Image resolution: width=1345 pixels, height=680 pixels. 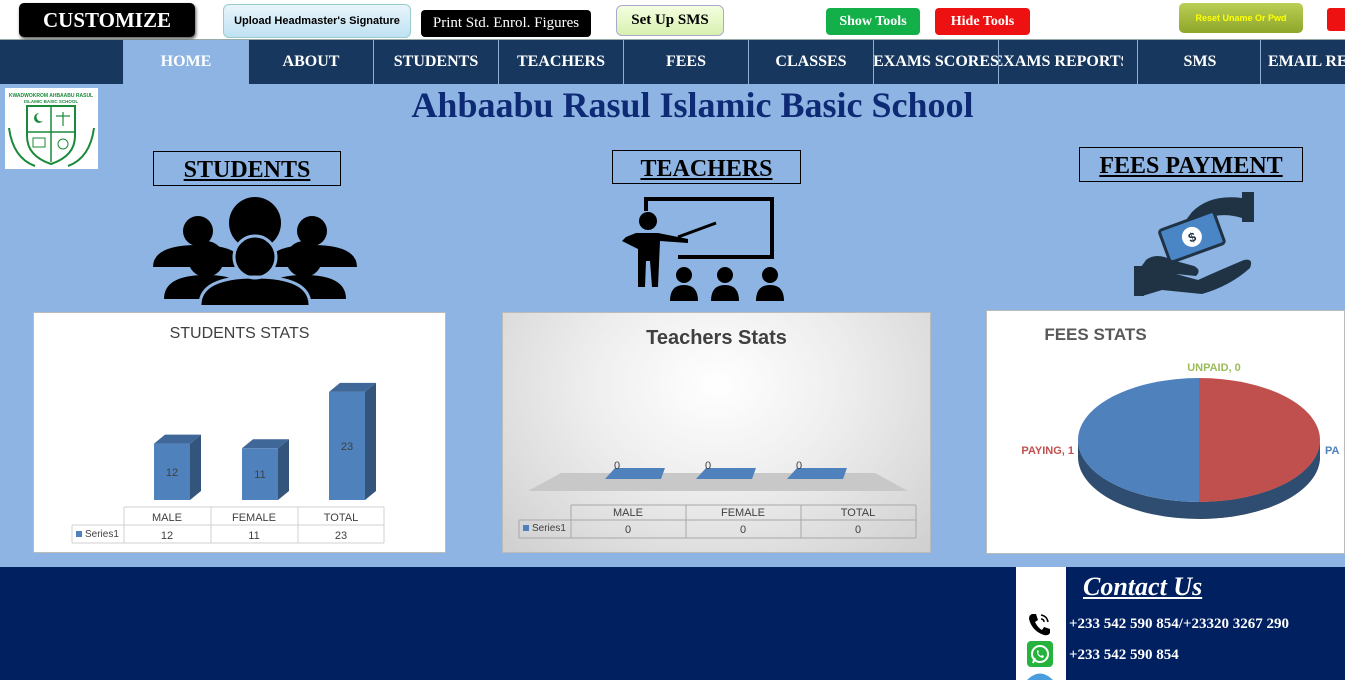 What do you see at coordinates (1191, 164) in the screenshot?
I see `fees-section-title: FEES PAYMENT` at bounding box center [1191, 164].